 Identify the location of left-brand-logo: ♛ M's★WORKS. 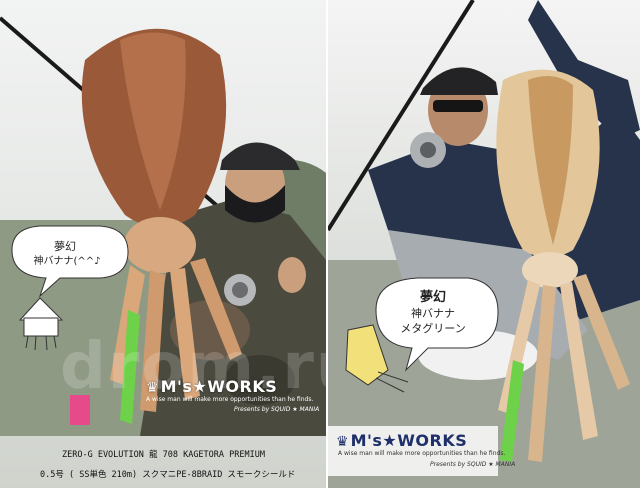
(211, 386).